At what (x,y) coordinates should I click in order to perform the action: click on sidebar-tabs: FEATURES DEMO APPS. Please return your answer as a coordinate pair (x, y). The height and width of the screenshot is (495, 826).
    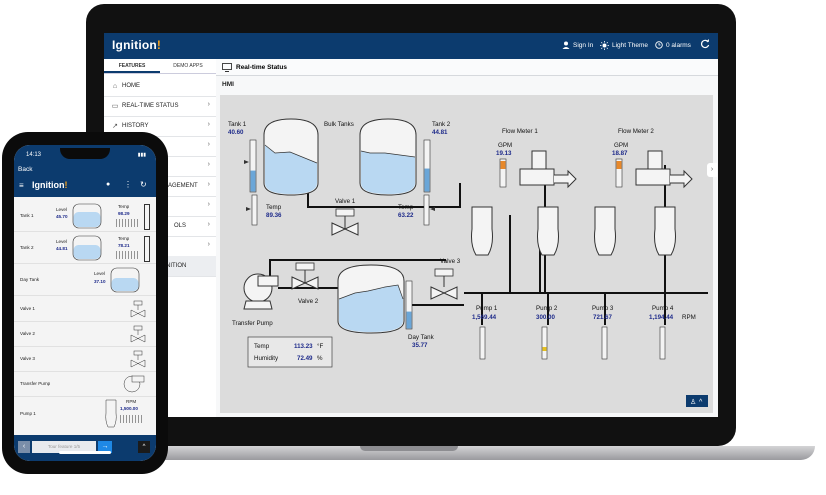
    Looking at the image, I should click on (160, 66).